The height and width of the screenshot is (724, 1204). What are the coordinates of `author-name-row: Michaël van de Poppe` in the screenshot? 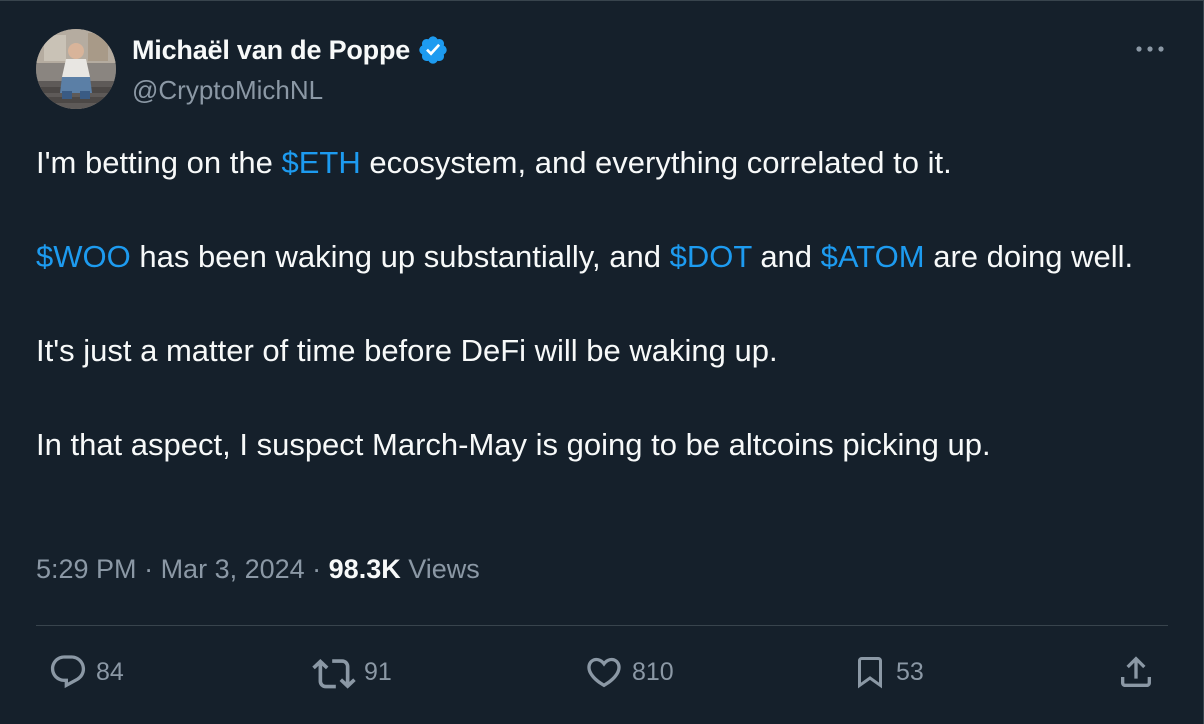 It's located at (290, 50).